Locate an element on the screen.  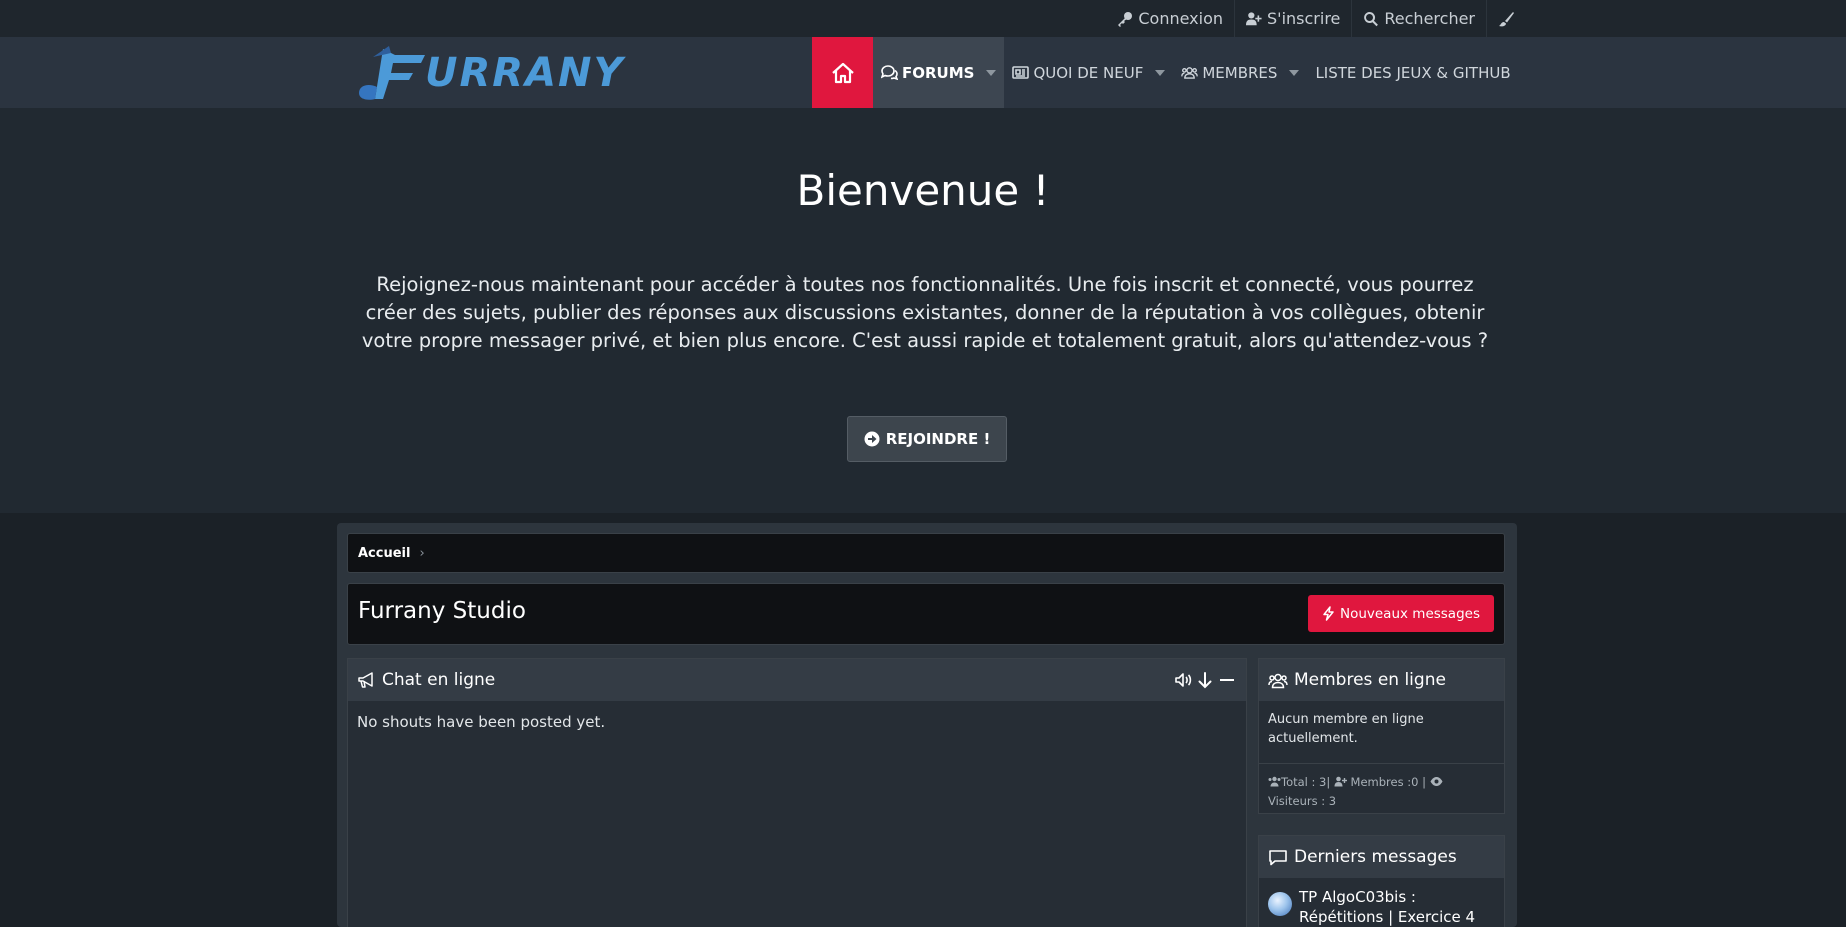
paintbrush-icon is located at coordinates (1506, 18).